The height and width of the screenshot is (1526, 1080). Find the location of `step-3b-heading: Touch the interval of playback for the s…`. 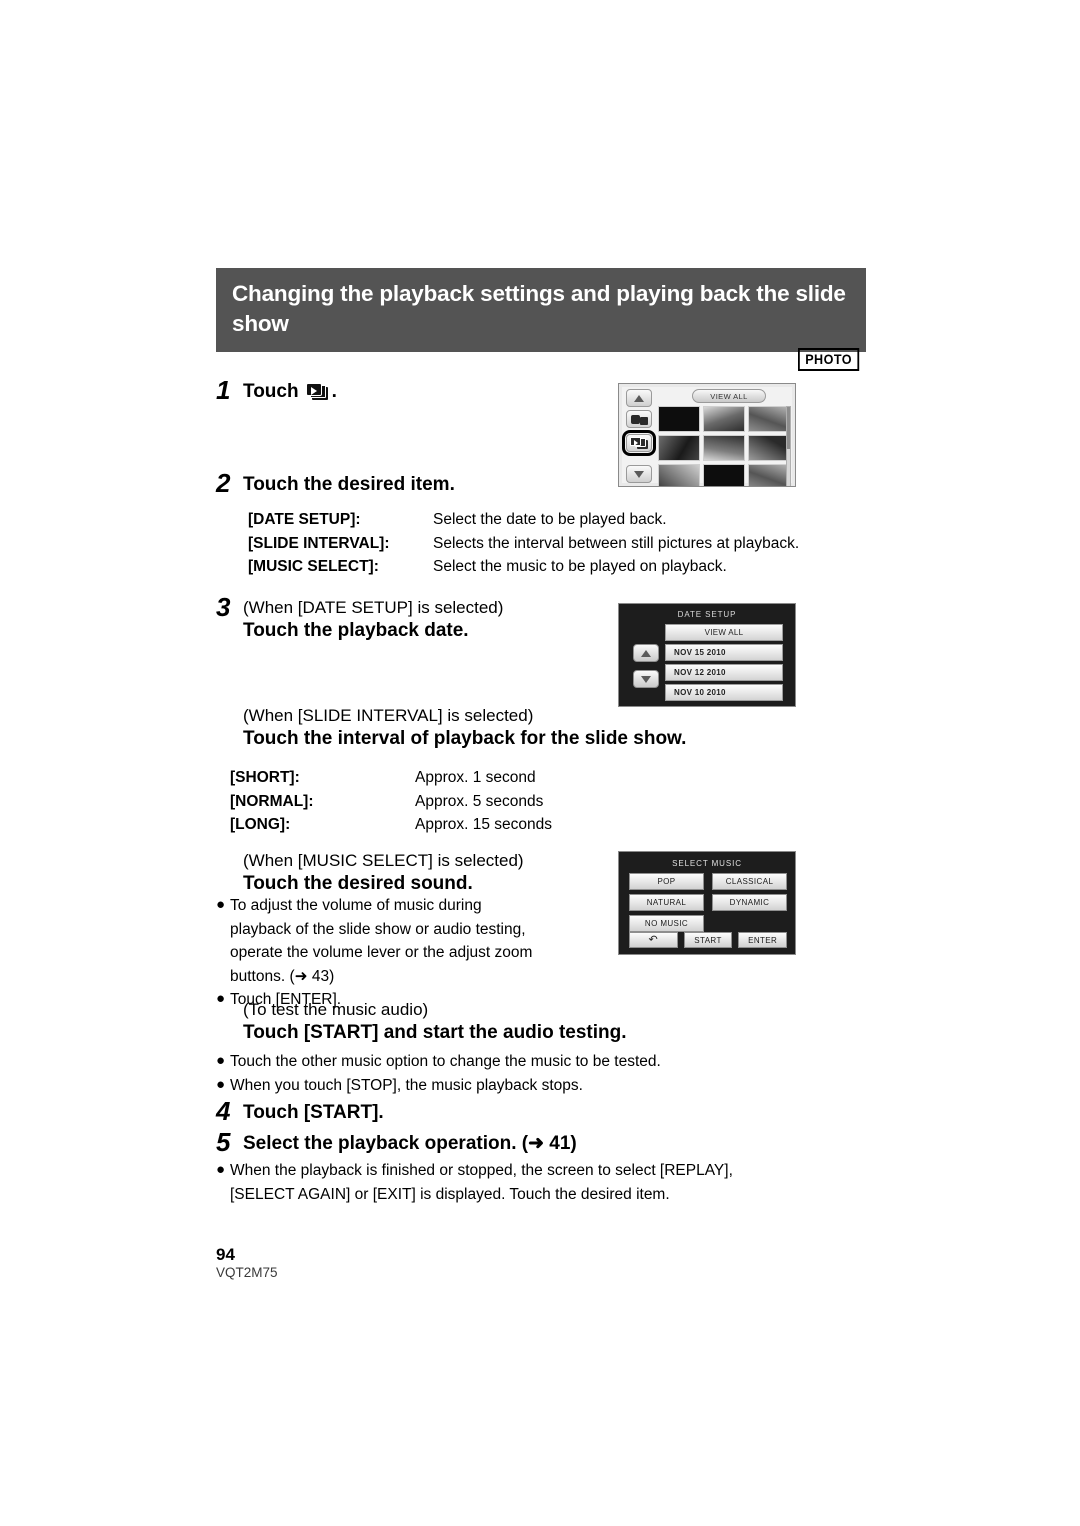

step-3b-heading: Touch the interval of playback for the s… is located at coordinates (465, 739).